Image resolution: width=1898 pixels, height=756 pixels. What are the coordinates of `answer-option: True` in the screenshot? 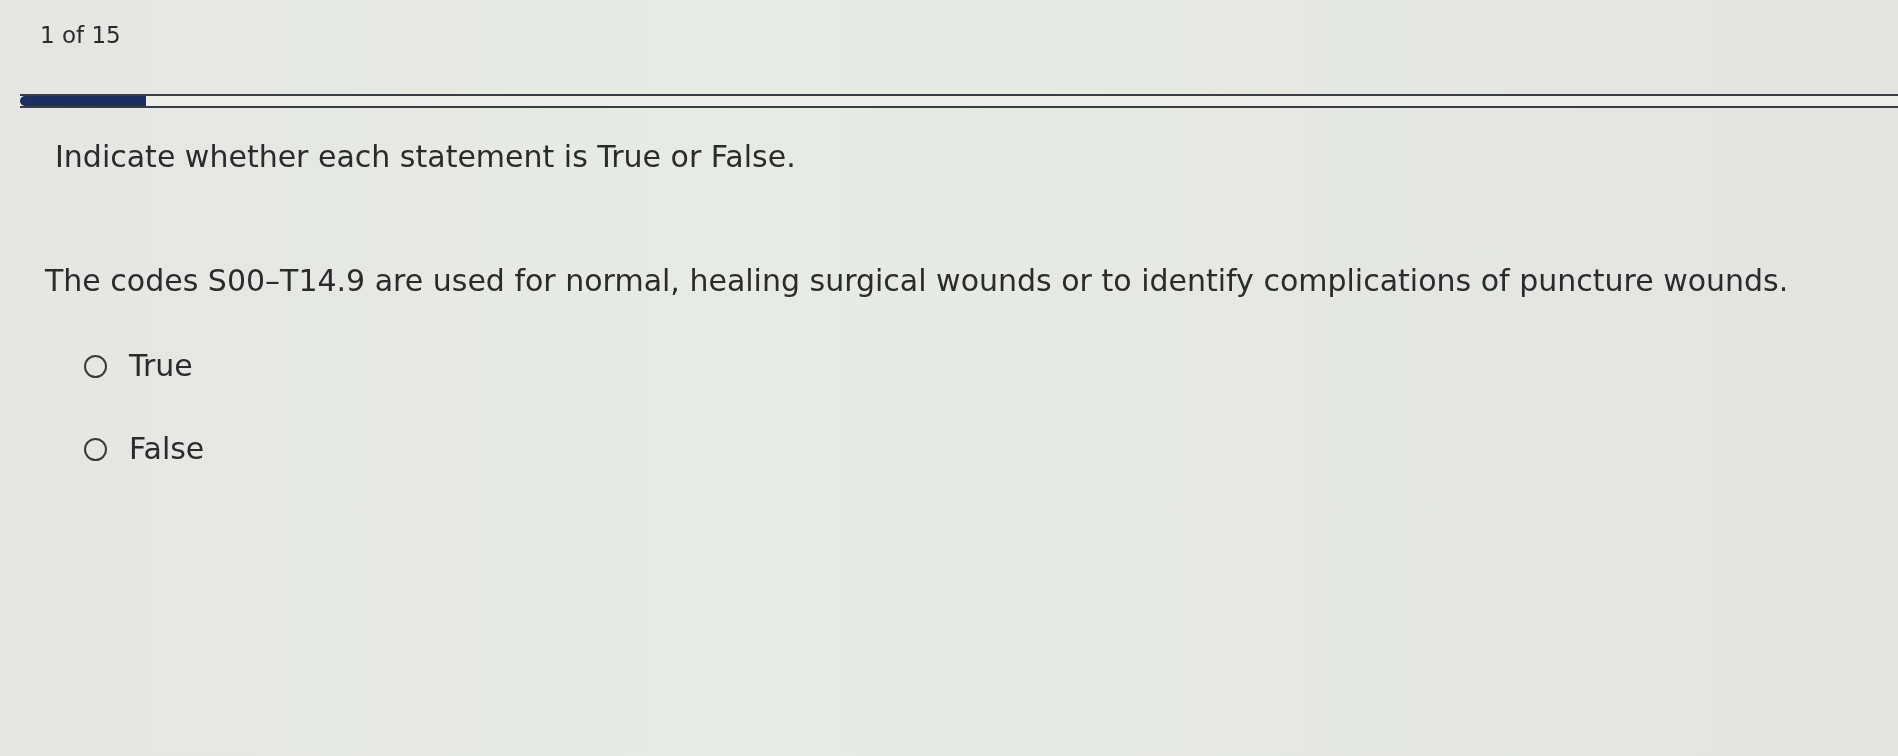 It's located at (138, 366).